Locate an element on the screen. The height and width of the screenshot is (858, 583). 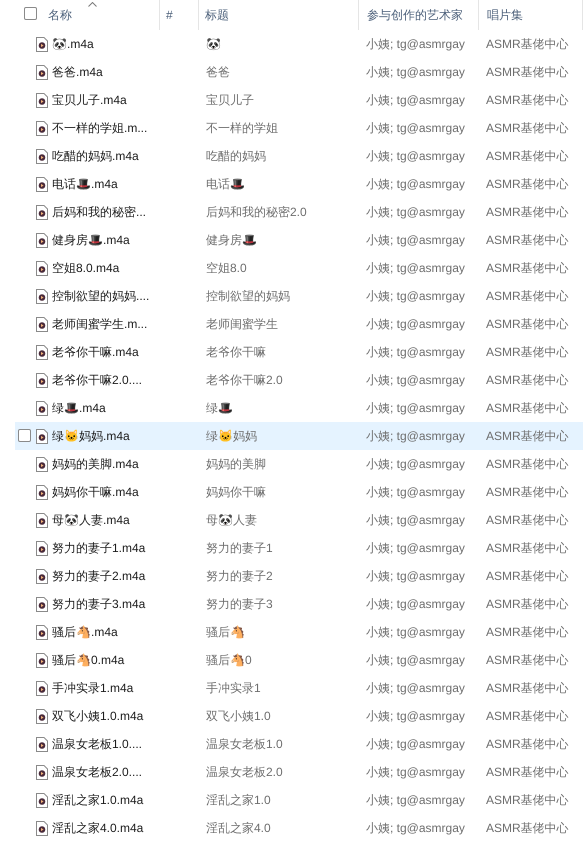
file-name: 手冲实录1.m4a is located at coordinates (93, 688).